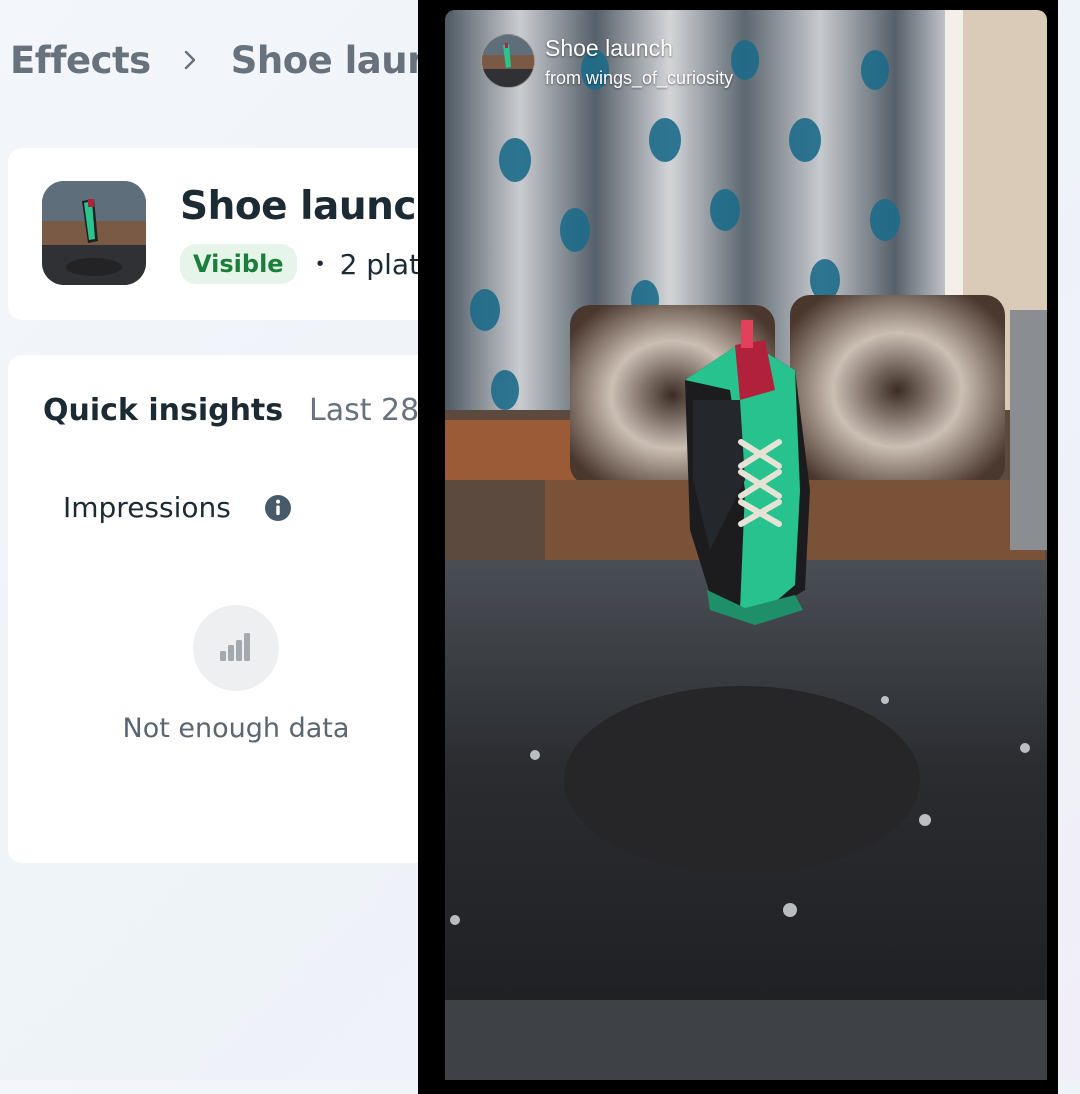  What do you see at coordinates (379, 264) in the screenshot?
I see `platforms-count: 2 plat` at bounding box center [379, 264].